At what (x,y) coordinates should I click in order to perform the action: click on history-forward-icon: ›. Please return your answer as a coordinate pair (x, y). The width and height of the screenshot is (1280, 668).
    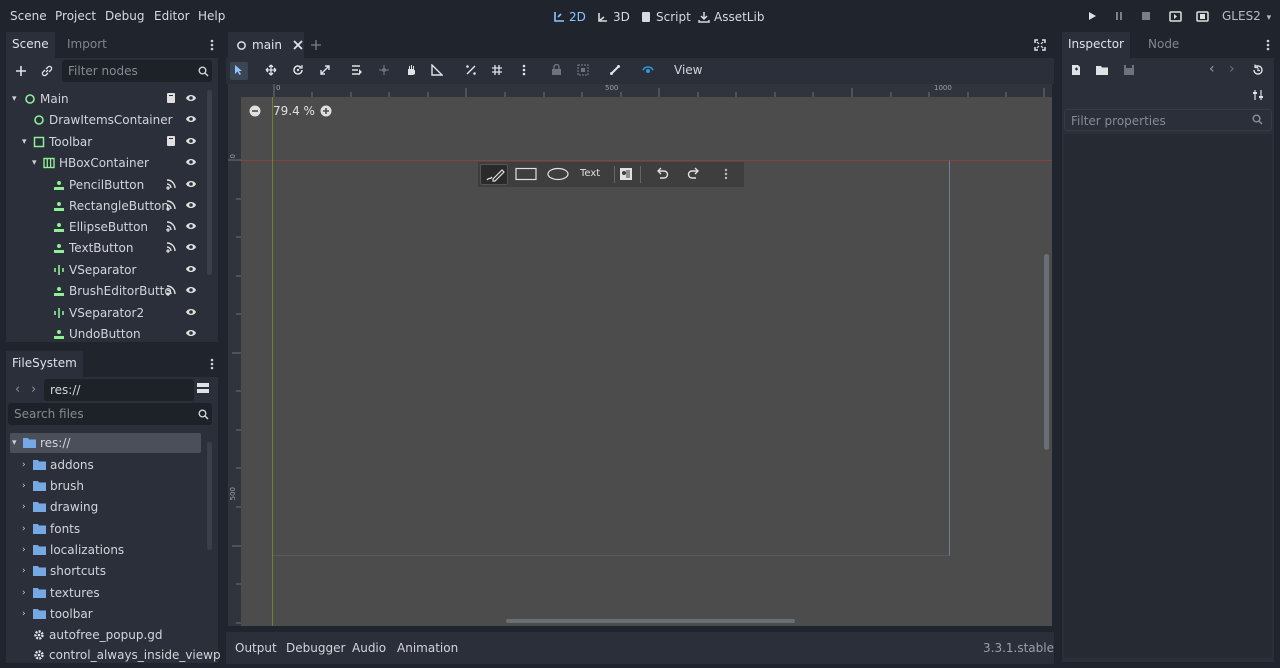
    Looking at the image, I should click on (1232, 69).